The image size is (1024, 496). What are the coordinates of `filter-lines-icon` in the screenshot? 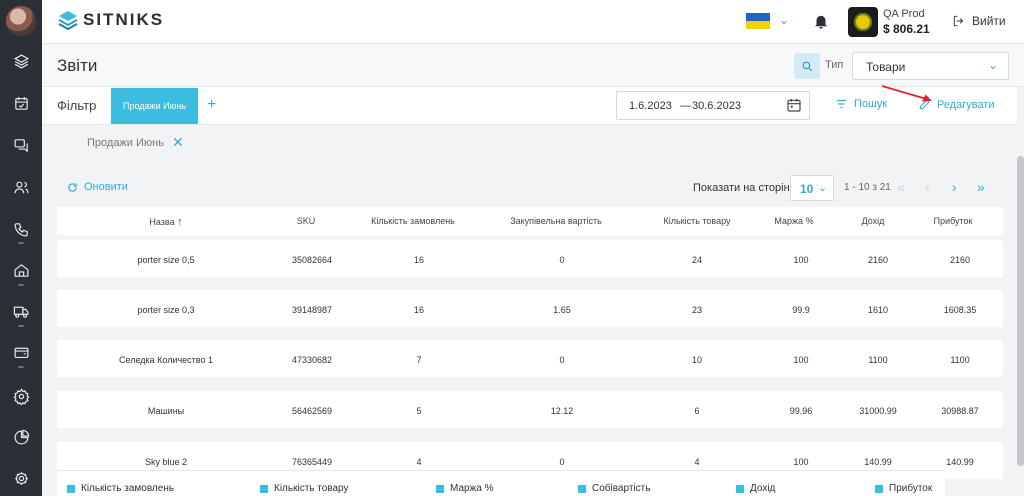 It's located at (841, 104).